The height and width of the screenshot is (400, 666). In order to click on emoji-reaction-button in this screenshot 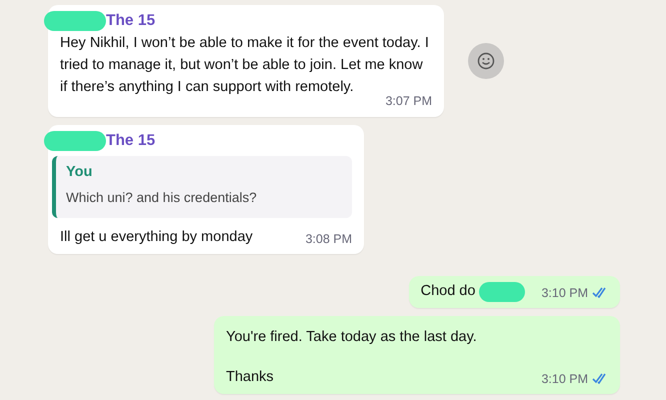, I will do `click(486, 61)`.